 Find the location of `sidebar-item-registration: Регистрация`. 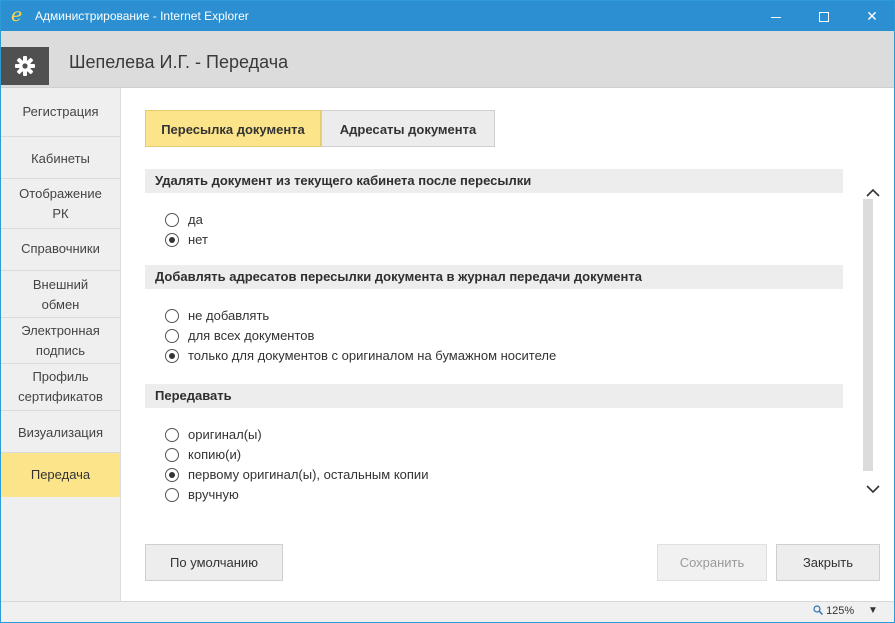

sidebar-item-registration: Регистрация is located at coordinates (60, 112).